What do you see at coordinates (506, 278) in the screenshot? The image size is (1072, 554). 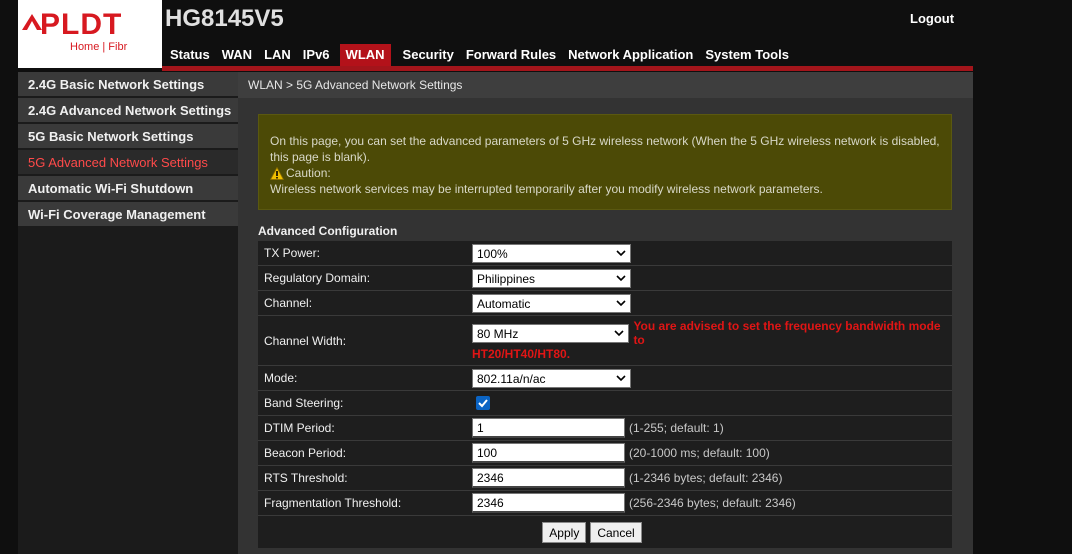 I see `regulatory-domain-value: Philippines` at bounding box center [506, 278].